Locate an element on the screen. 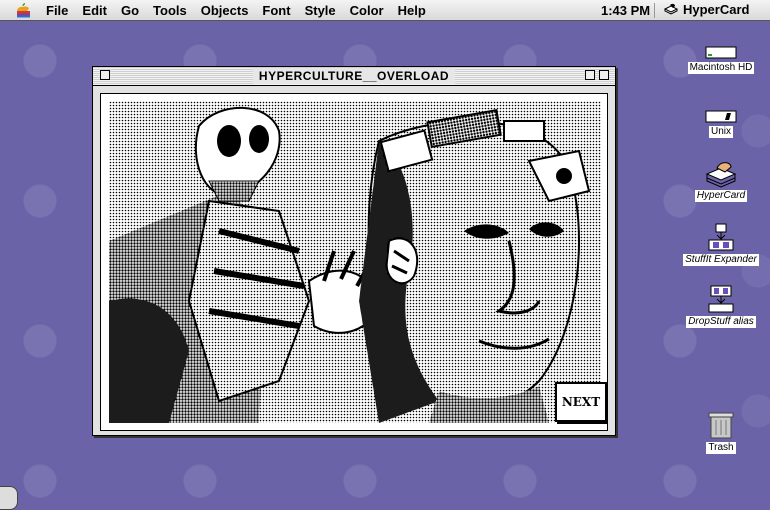  next-button: NEXT is located at coordinates (581, 402).